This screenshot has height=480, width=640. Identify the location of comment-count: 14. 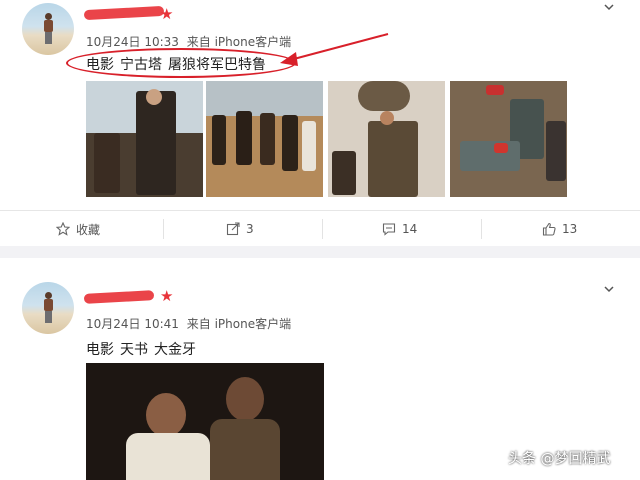
(410, 229).